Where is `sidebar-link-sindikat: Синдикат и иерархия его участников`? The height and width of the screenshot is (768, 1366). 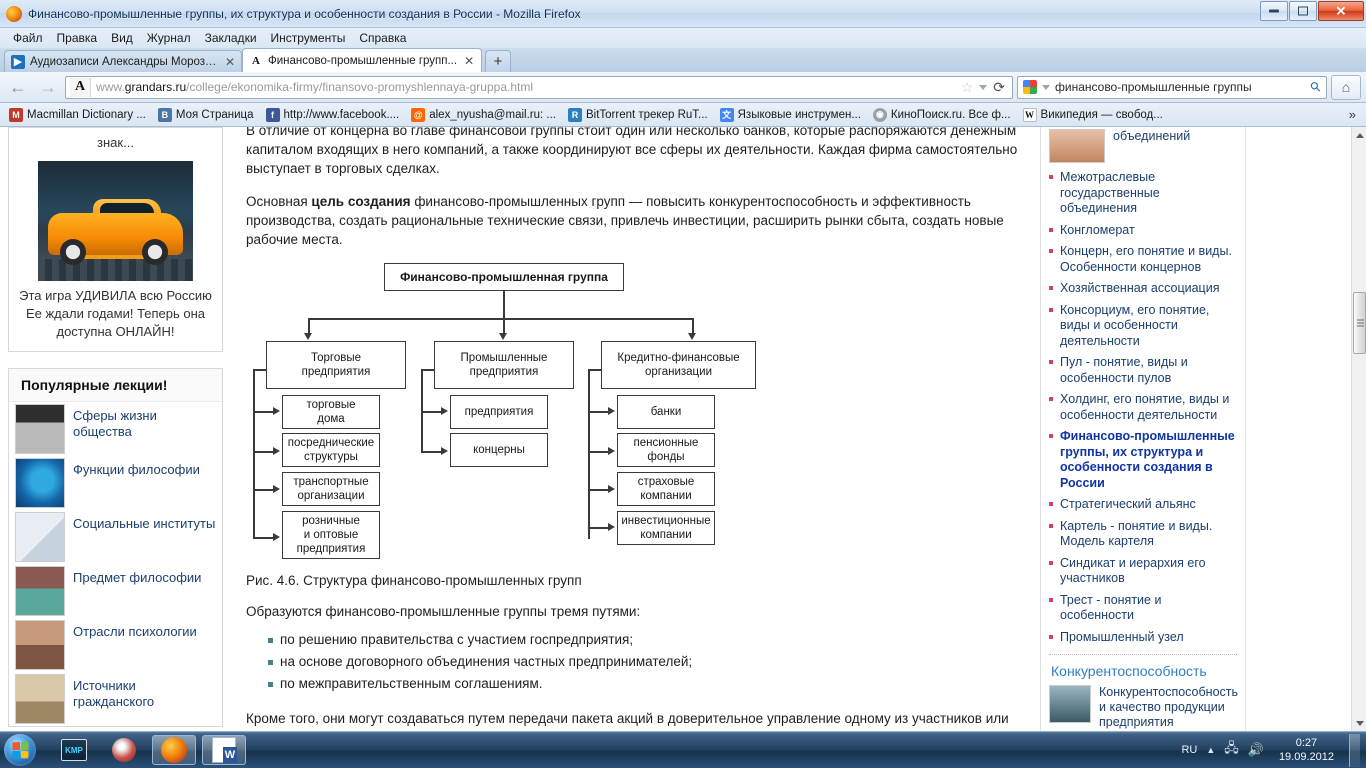 sidebar-link-sindikat: Синдикат и иерархия его участников is located at coordinates (1143, 571).